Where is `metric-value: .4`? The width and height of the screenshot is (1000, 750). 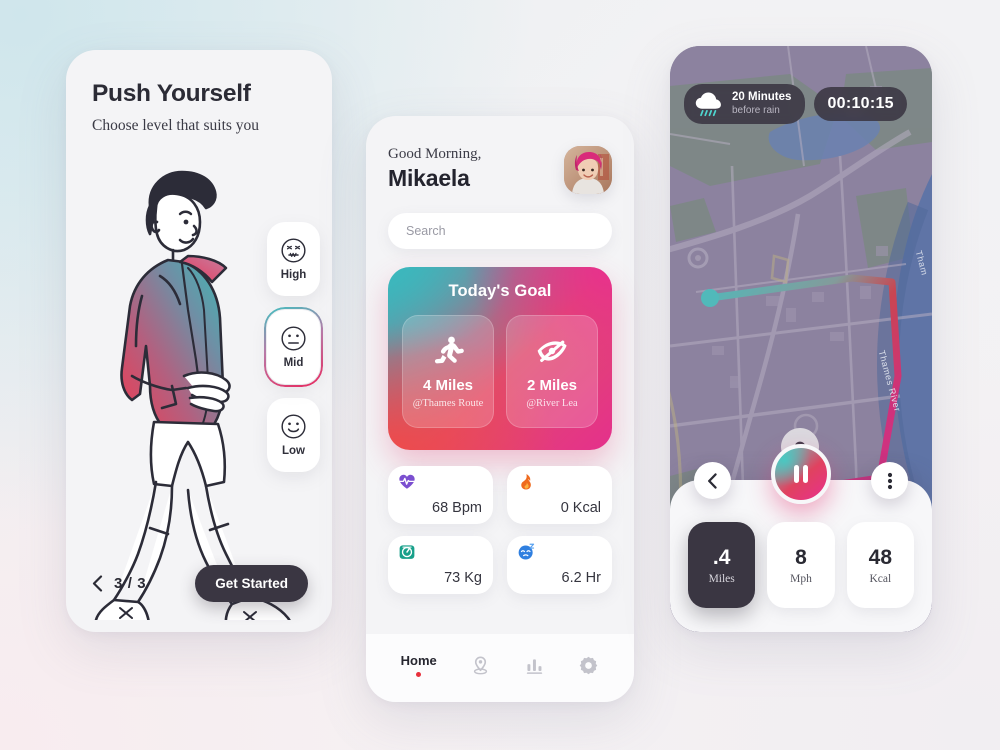
metric-value: .4 is located at coordinates (721, 557).